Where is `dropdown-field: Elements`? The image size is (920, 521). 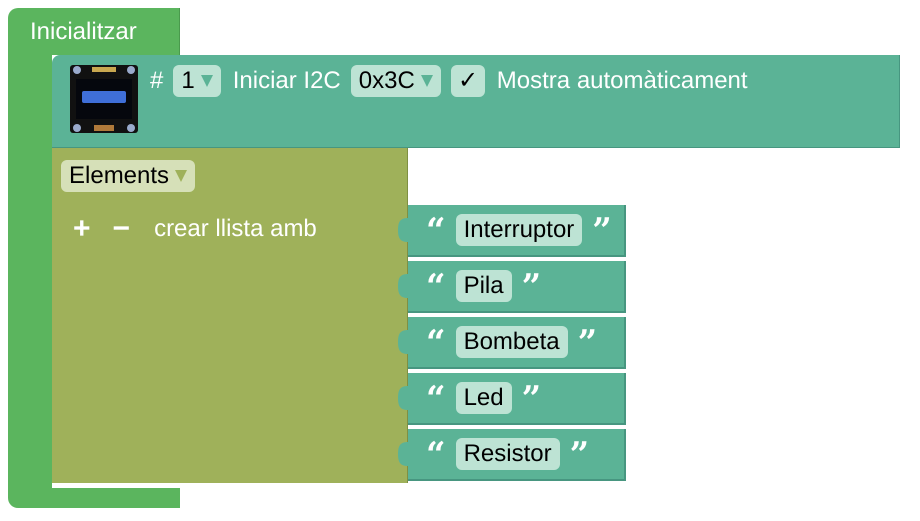
dropdown-field: Elements is located at coordinates (128, 176).